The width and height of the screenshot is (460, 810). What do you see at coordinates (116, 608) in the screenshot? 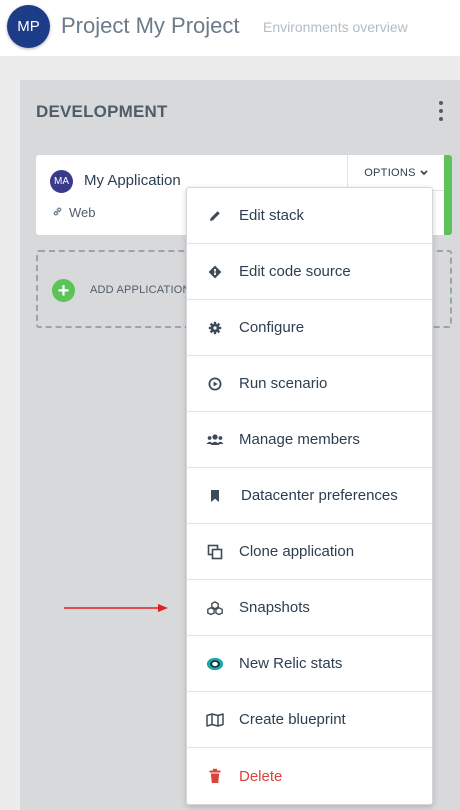
I see `annotation-arrow-icon` at bounding box center [116, 608].